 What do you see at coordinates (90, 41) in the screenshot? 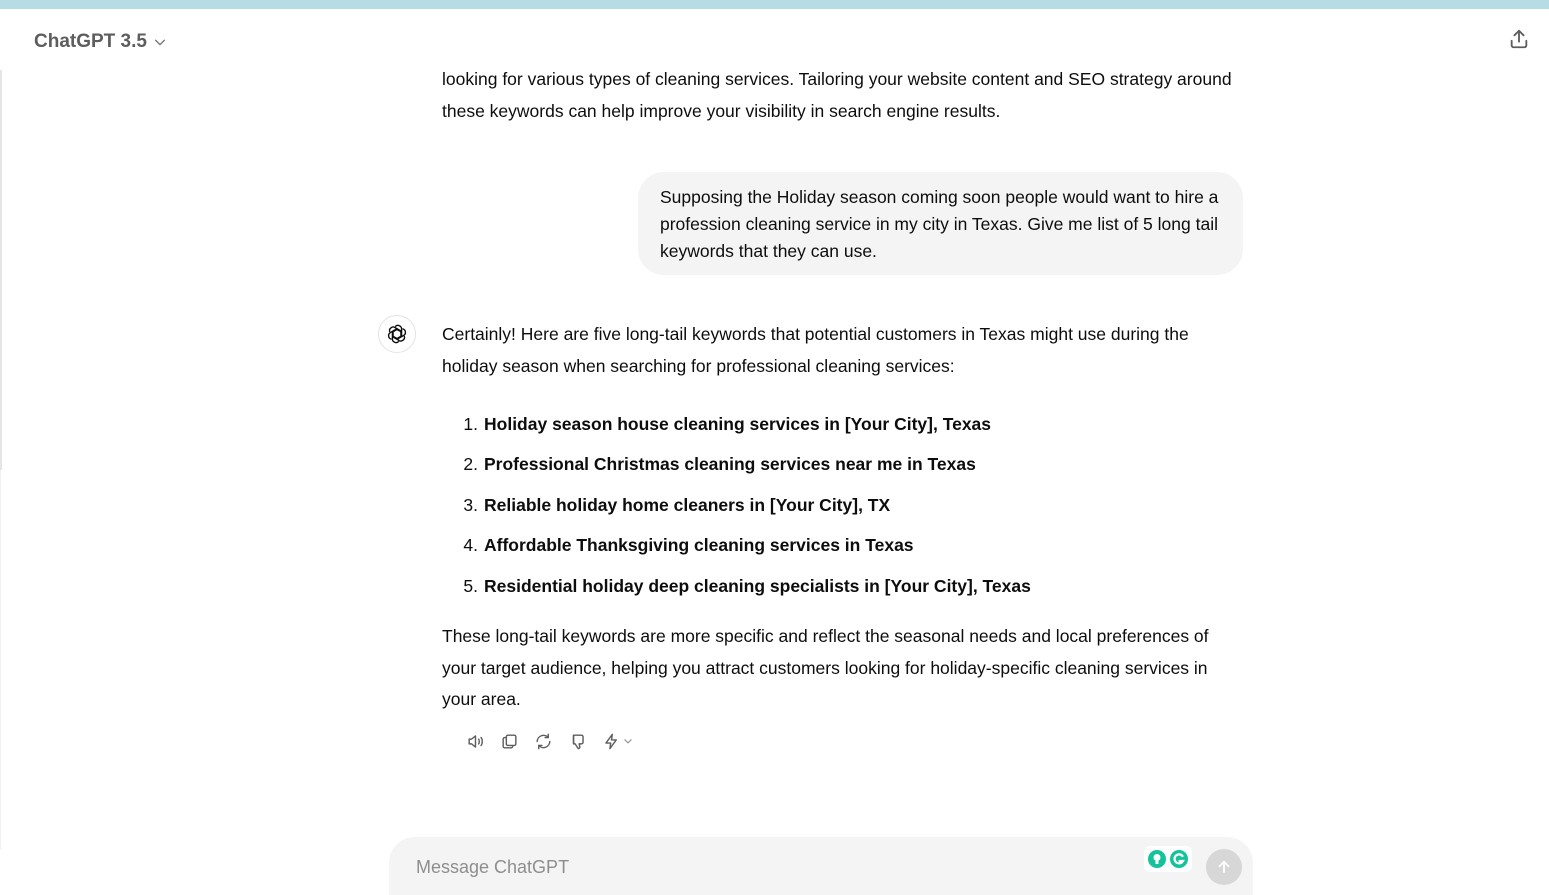
I see `model-label: ChatGPT 3.5` at bounding box center [90, 41].